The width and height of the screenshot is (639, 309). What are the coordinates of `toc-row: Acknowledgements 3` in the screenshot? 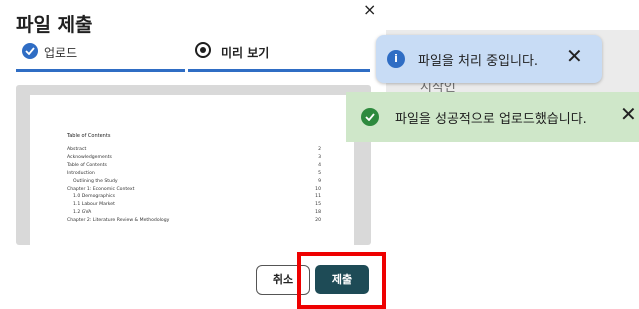 It's located at (194, 158).